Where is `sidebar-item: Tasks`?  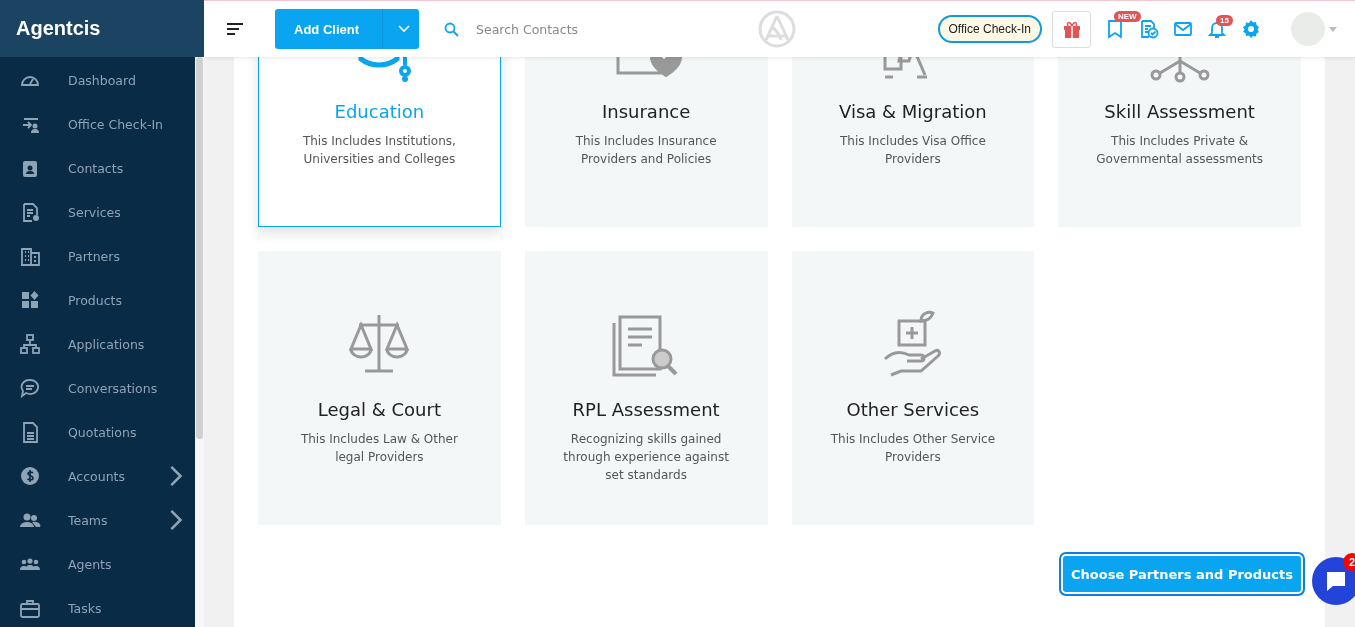
sidebar-item: Tasks is located at coordinates (97, 606).